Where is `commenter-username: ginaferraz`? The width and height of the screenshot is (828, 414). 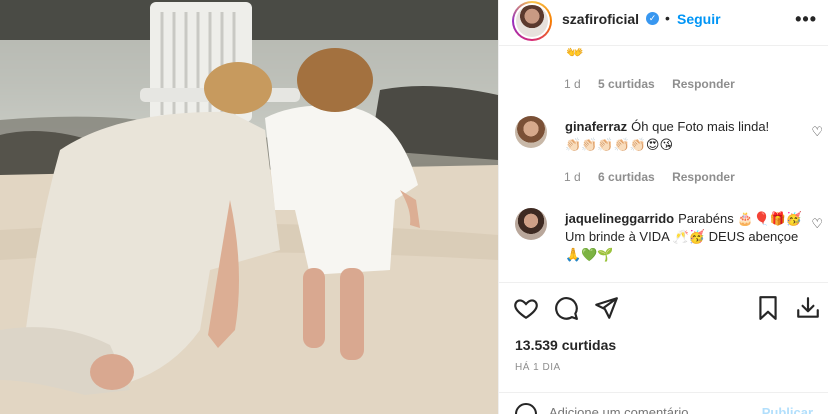 commenter-username: ginaferraz is located at coordinates (596, 126).